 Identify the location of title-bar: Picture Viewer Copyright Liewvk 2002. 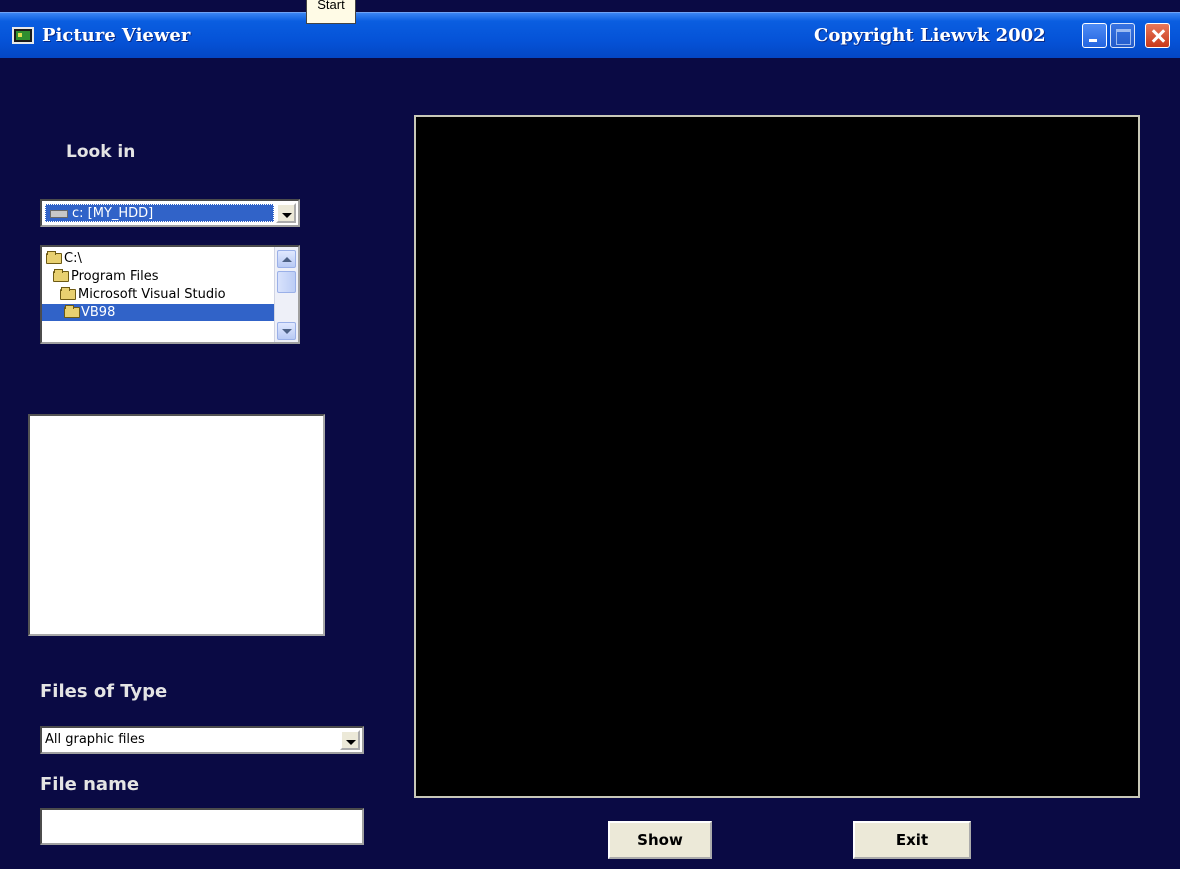
(590, 35).